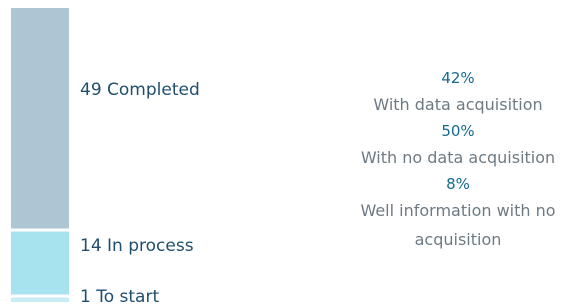 The width and height of the screenshot is (572, 307). I want to click on stat-label-no-acquisition: With no data acquisition, so click(458, 157).